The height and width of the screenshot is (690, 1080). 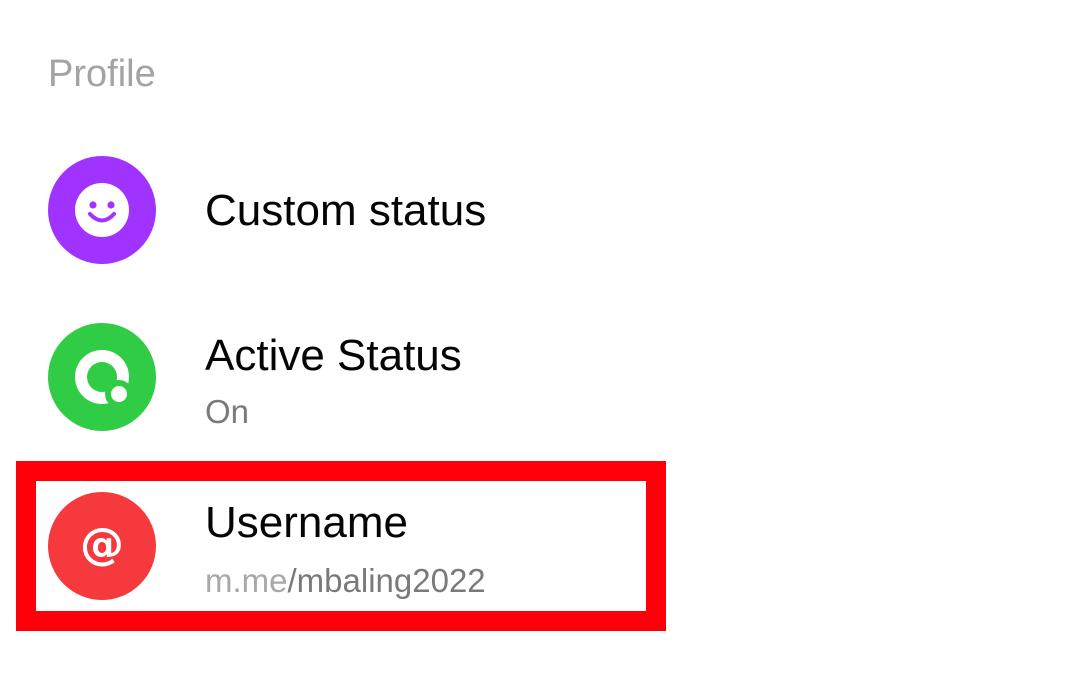 I want to click on at-sign-icon: @, so click(x=102, y=546).